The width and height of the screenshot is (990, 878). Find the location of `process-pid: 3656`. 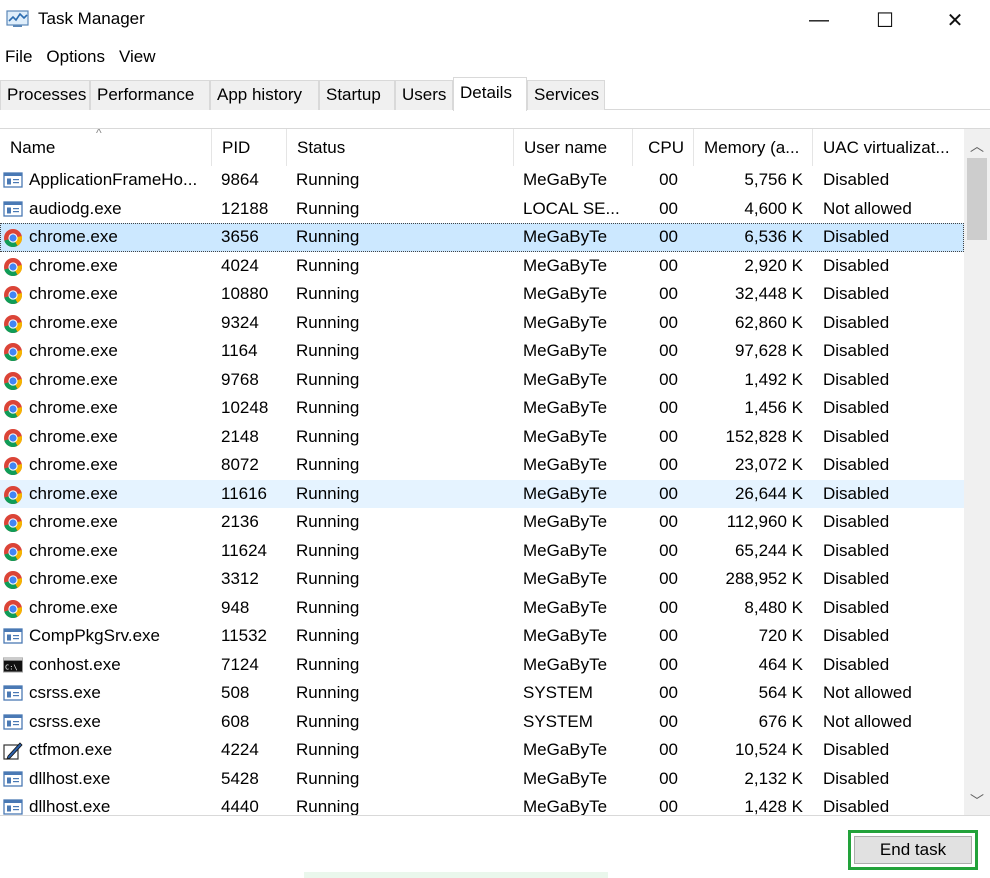

process-pid: 3656 is located at coordinates (240, 236).